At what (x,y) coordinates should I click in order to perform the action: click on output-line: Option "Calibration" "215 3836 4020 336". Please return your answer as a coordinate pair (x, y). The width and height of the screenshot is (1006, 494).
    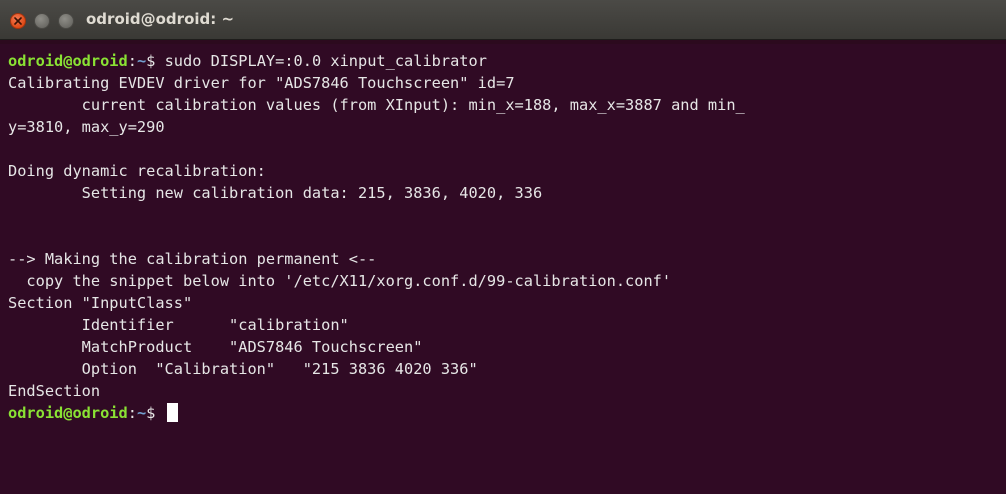
    Looking at the image, I should click on (243, 369).